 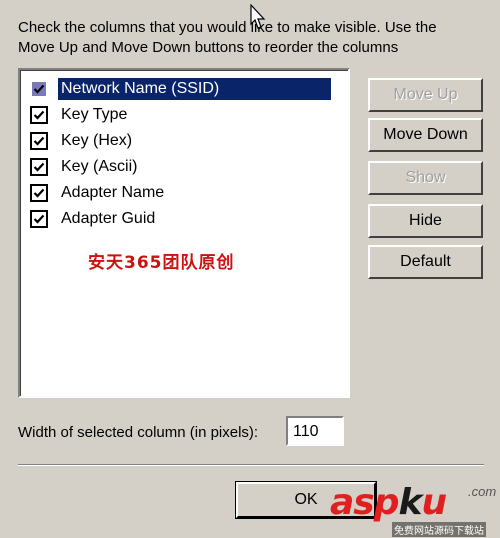 I want to click on site-logo: aspku .com 免费网站源码下载站, so click(x=415, y=508).